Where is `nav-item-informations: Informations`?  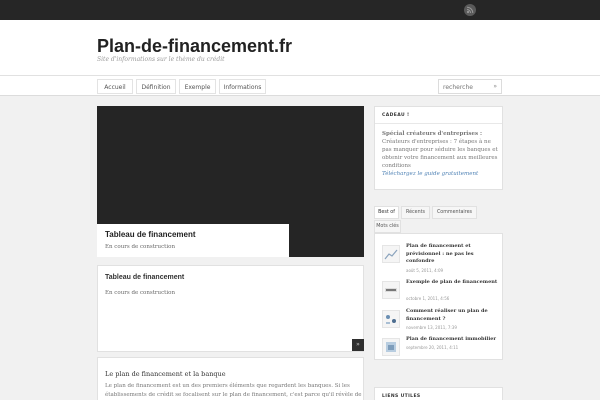
nav-item-informations: Informations is located at coordinates (242, 86).